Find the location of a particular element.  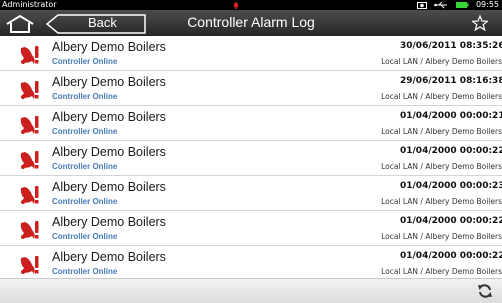

star-icon is located at coordinates (480, 23).